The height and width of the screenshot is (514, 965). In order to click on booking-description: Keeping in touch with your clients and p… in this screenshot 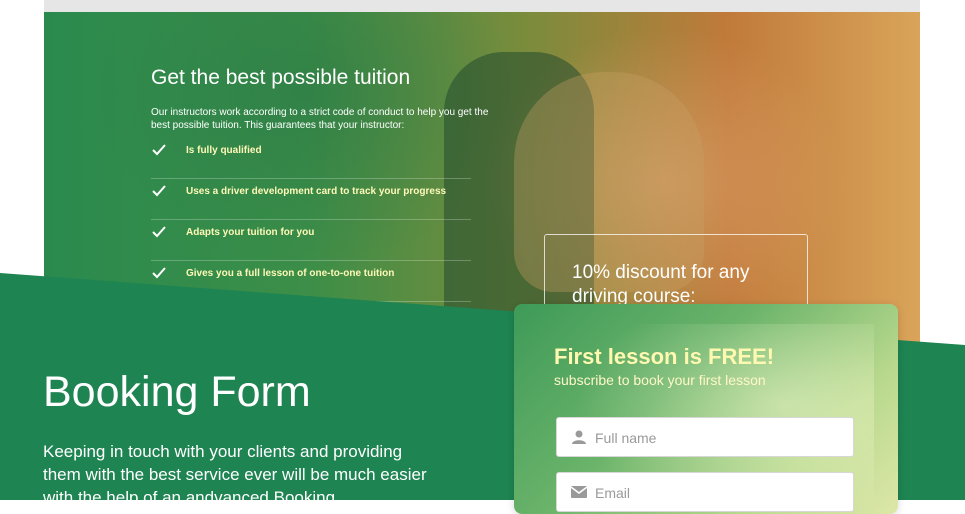, I will do `click(235, 474)`.